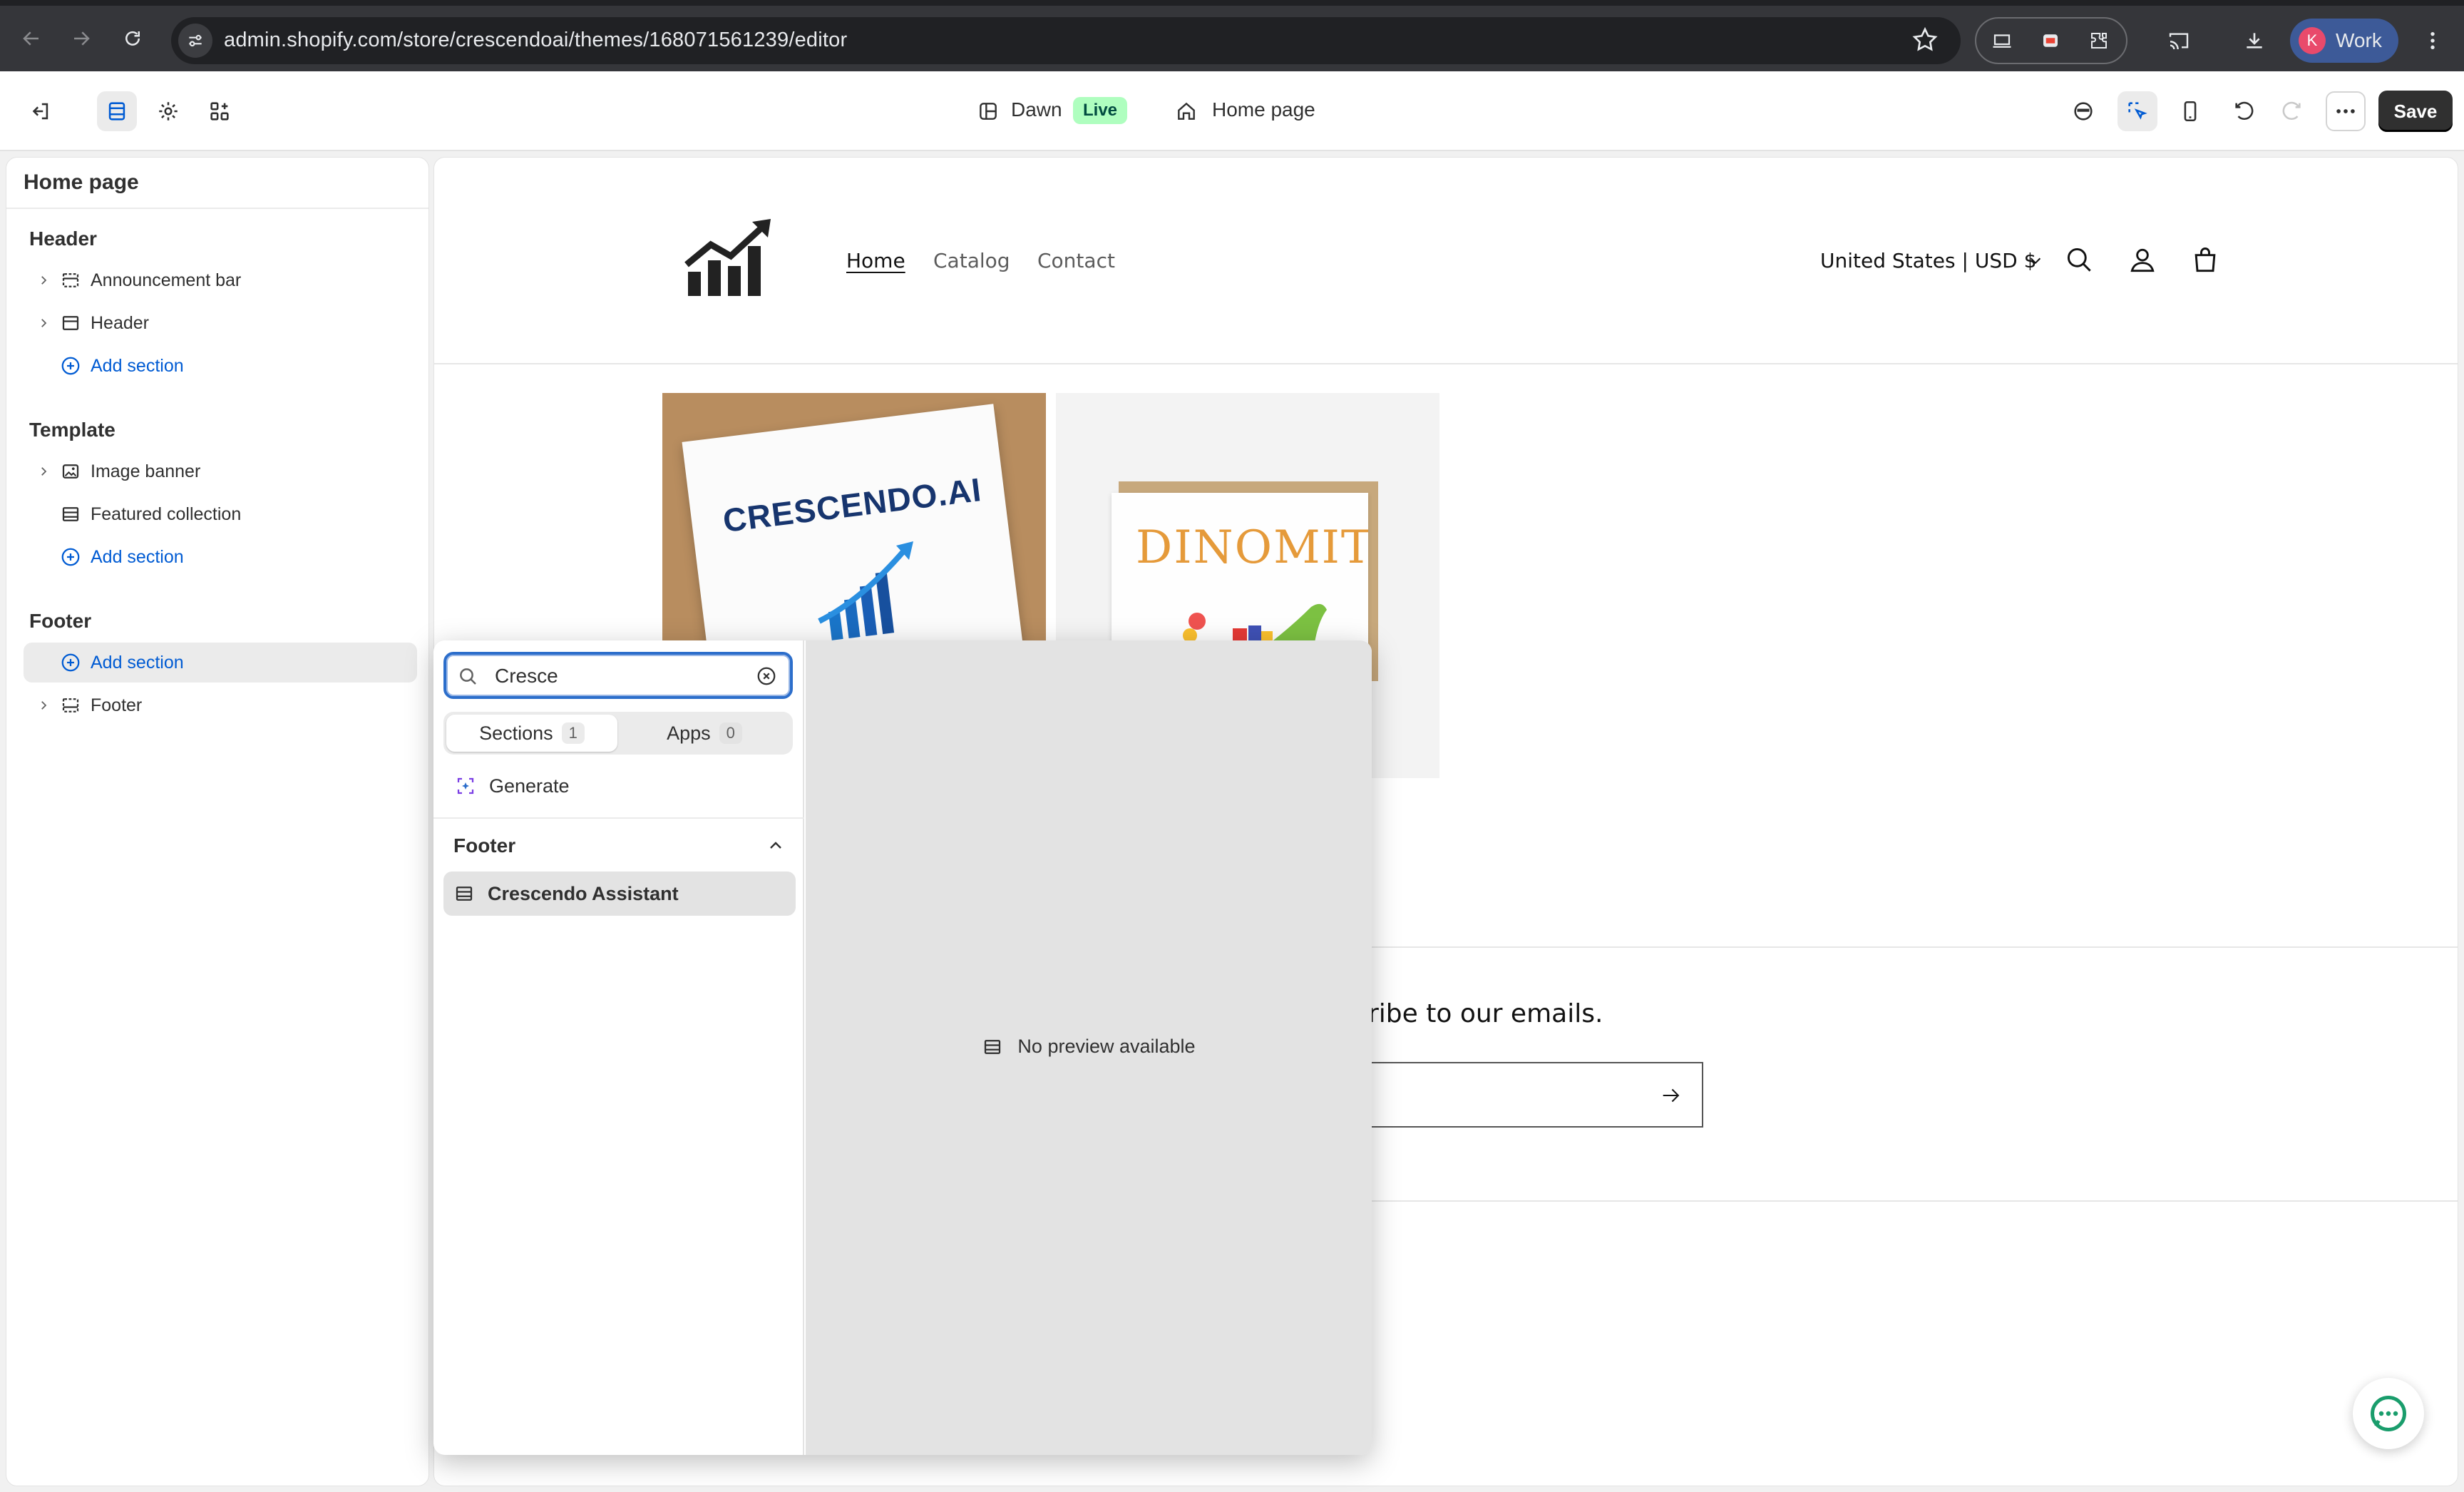  What do you see at coordinates (81, 182) in the screenshot?
I see `sidebar-title: Home page` at bounding box center [81, 182].